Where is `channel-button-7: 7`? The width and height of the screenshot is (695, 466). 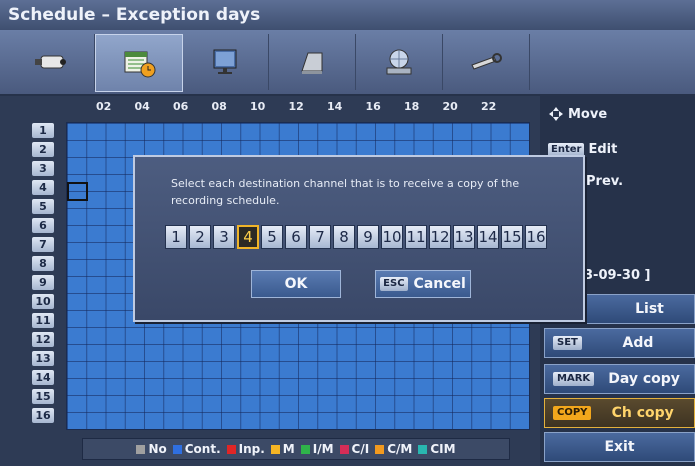
channel-button-7: 7 is located at coordinates (320, 237).